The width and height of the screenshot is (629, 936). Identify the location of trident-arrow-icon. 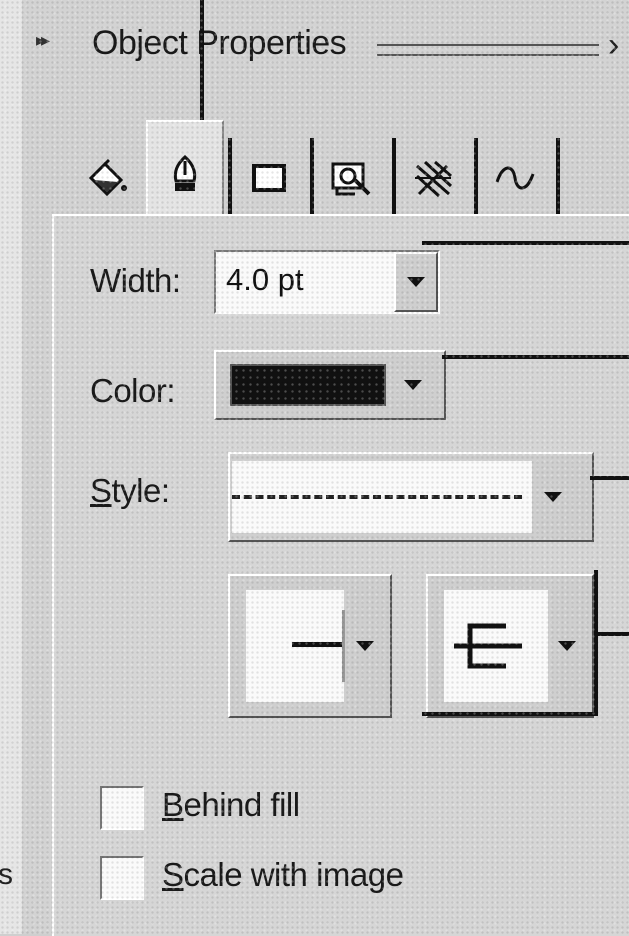
(488, 646).